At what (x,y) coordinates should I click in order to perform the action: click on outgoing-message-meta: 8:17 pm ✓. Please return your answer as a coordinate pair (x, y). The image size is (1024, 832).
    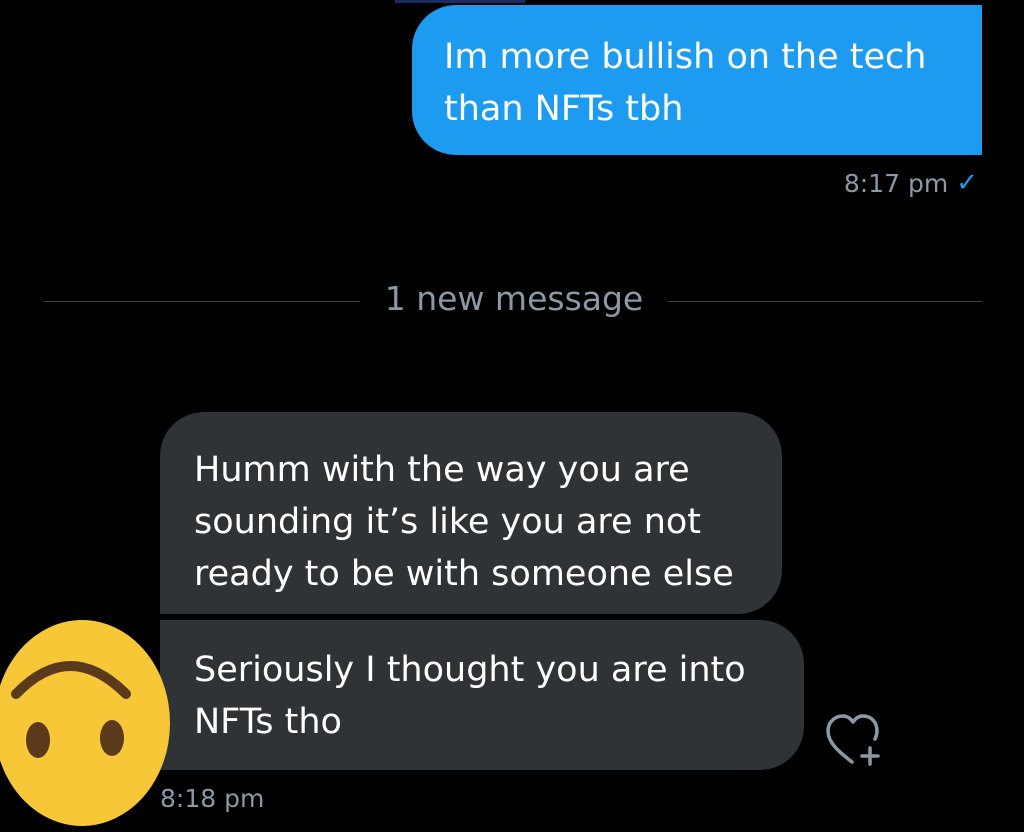
    Looking at the image, I should click on (911, 183).